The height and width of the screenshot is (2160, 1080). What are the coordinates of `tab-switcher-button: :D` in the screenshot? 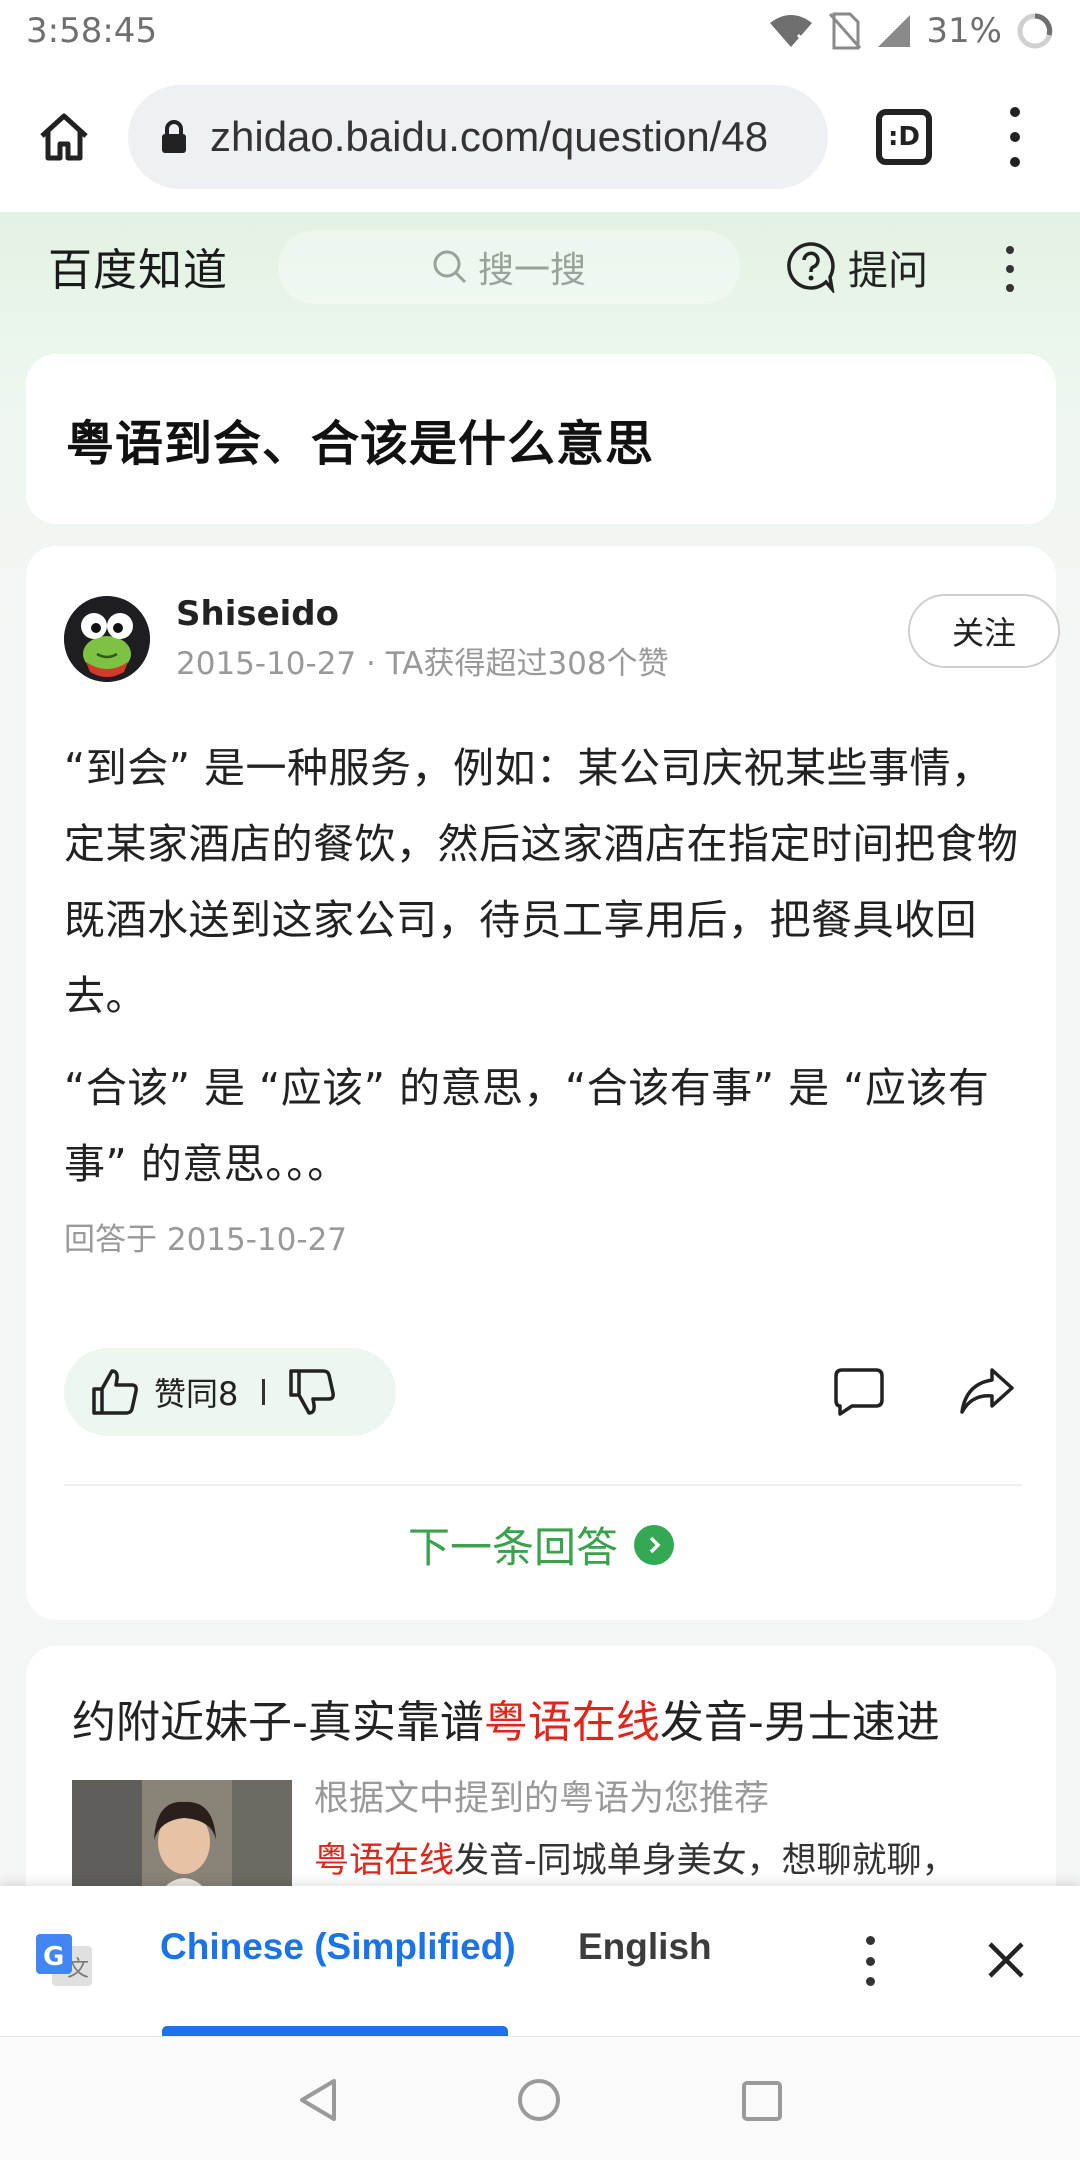 It's located at (904, 137).